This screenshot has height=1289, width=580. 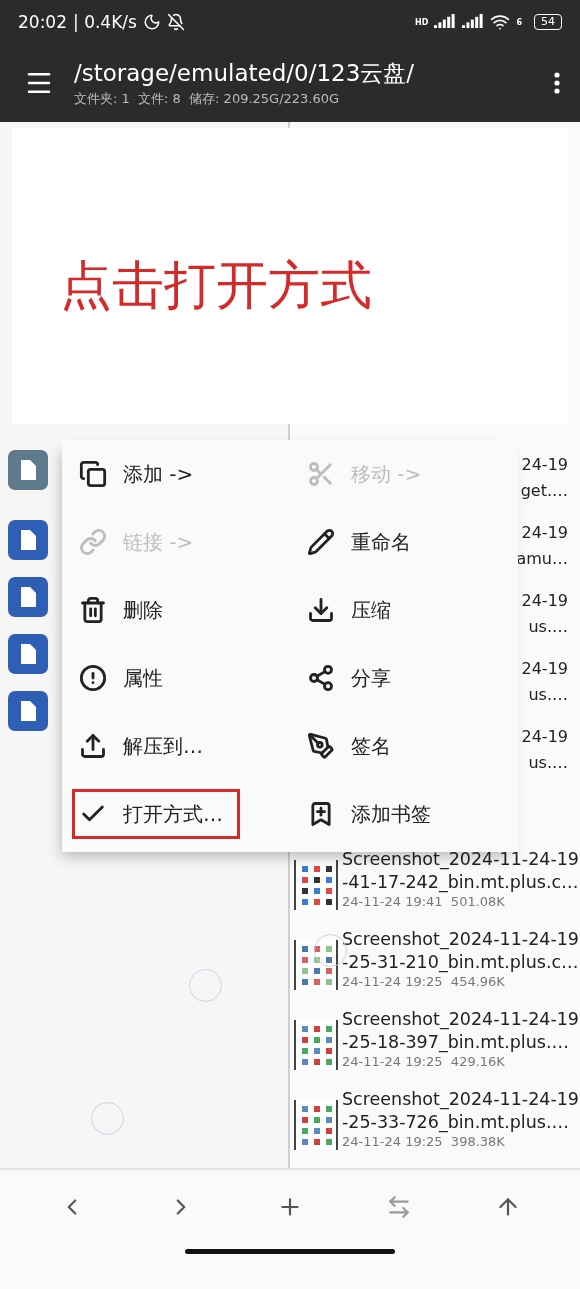 I want to click on upload-icon, so click(x=93, y=746).